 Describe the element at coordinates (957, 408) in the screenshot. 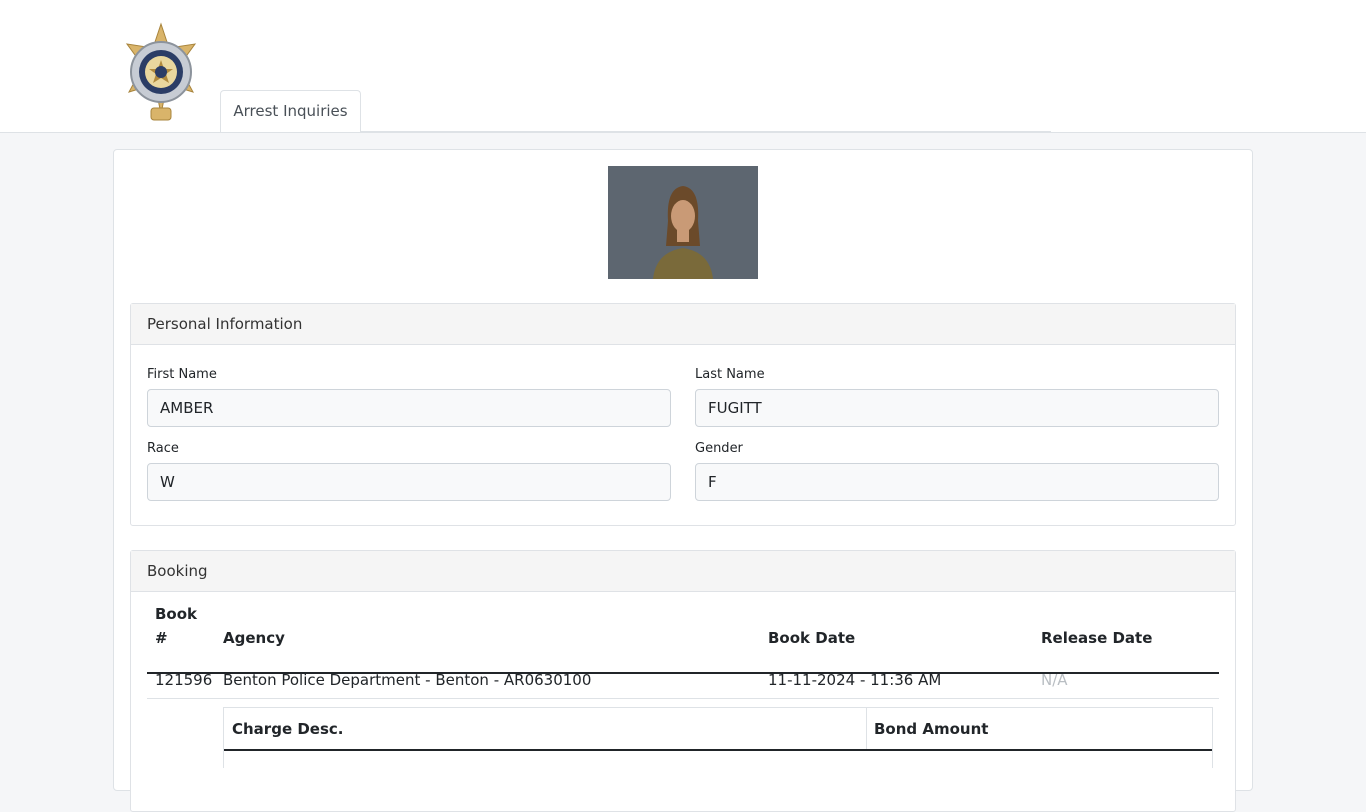

I see `last-name-field: FUGITT` at that location.